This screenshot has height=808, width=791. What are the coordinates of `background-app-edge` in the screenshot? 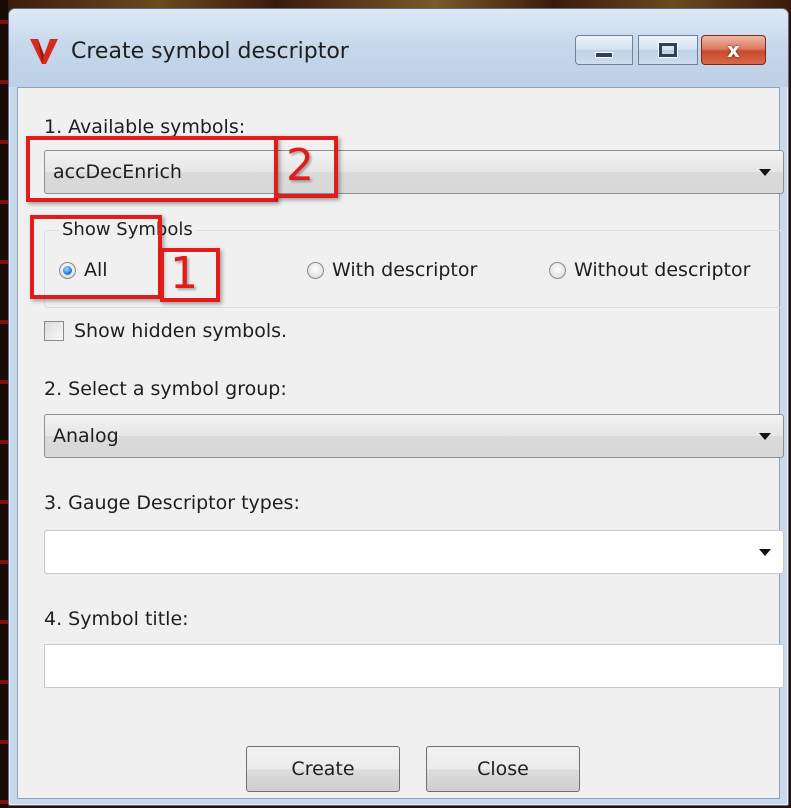 It's located at (4, 404).